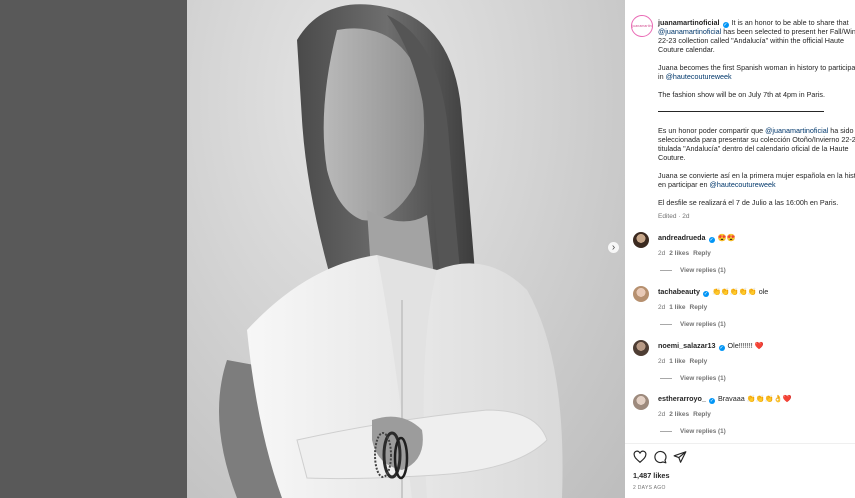 This screenshot has width=855, height=498. I want to click on comment: estherarroyo_ ✓ Bravaaa 👏👏👏👌❤️, so click(724, 399).